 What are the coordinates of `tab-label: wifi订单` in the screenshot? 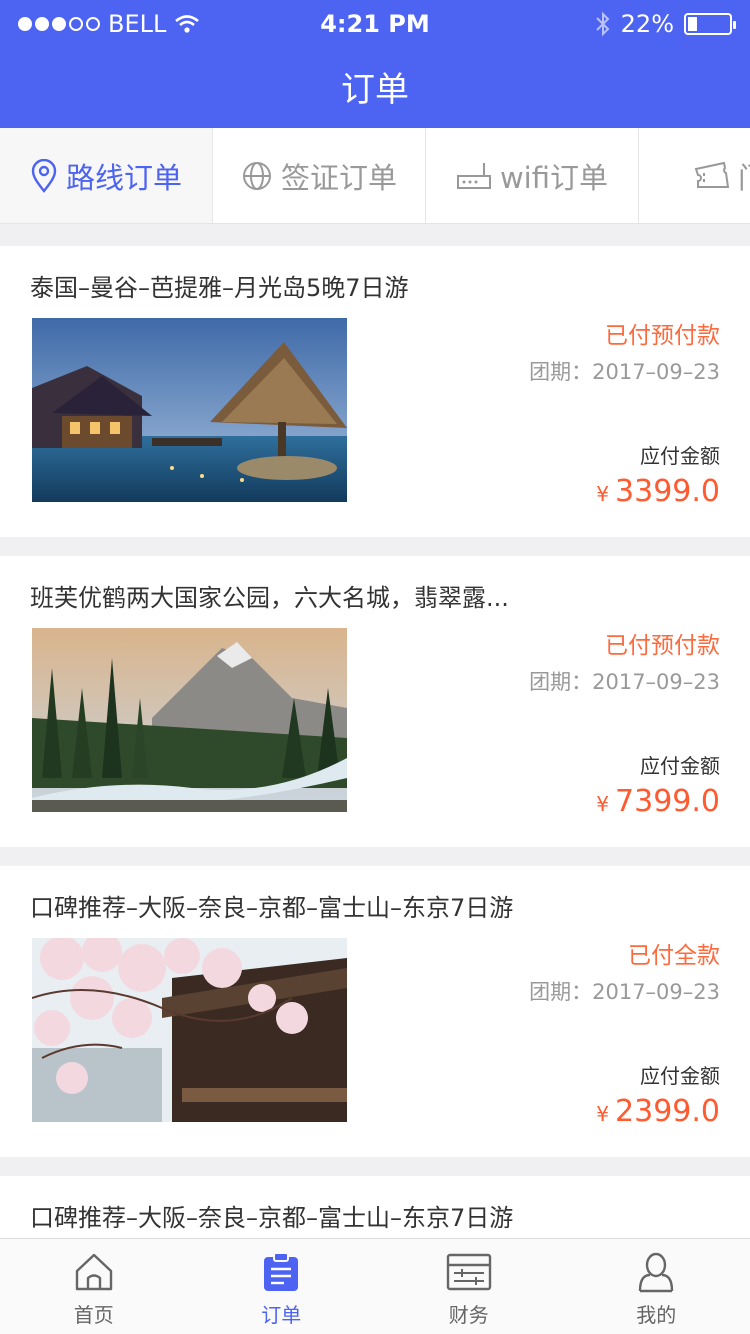 It's located at (554, 178).